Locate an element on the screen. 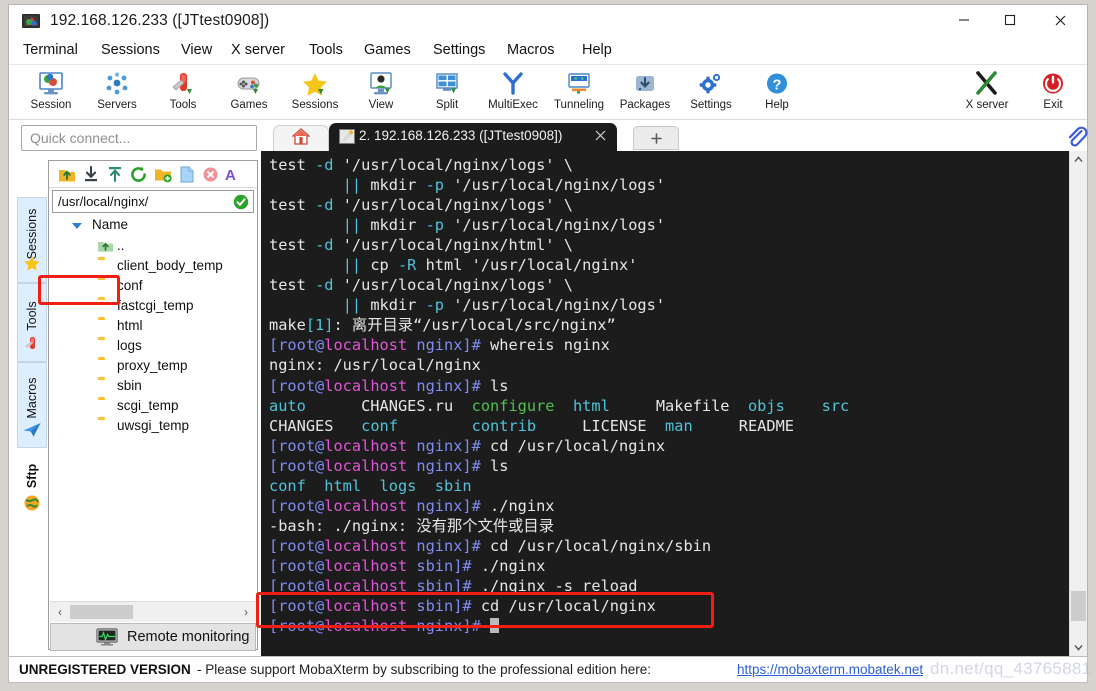 The width and height of the screenshot is (1096, 691). list-item: logs is located at coordinates (153, 347).